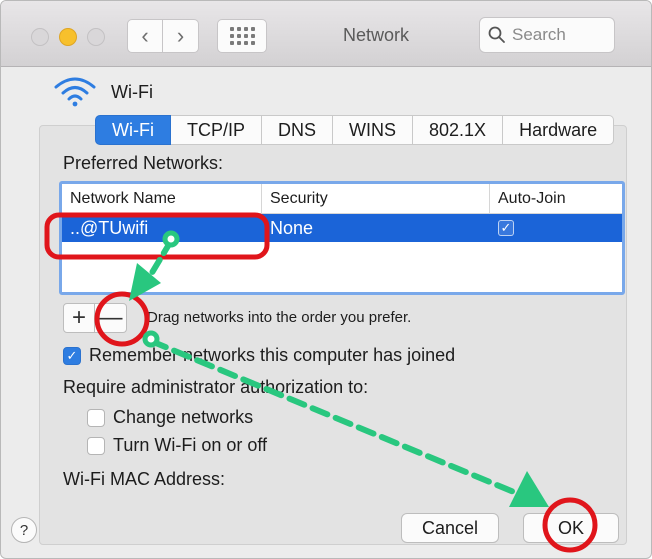  Describe the element at coordinates (75, 92) in the screenshot. I see `wifi-icon` at that location.